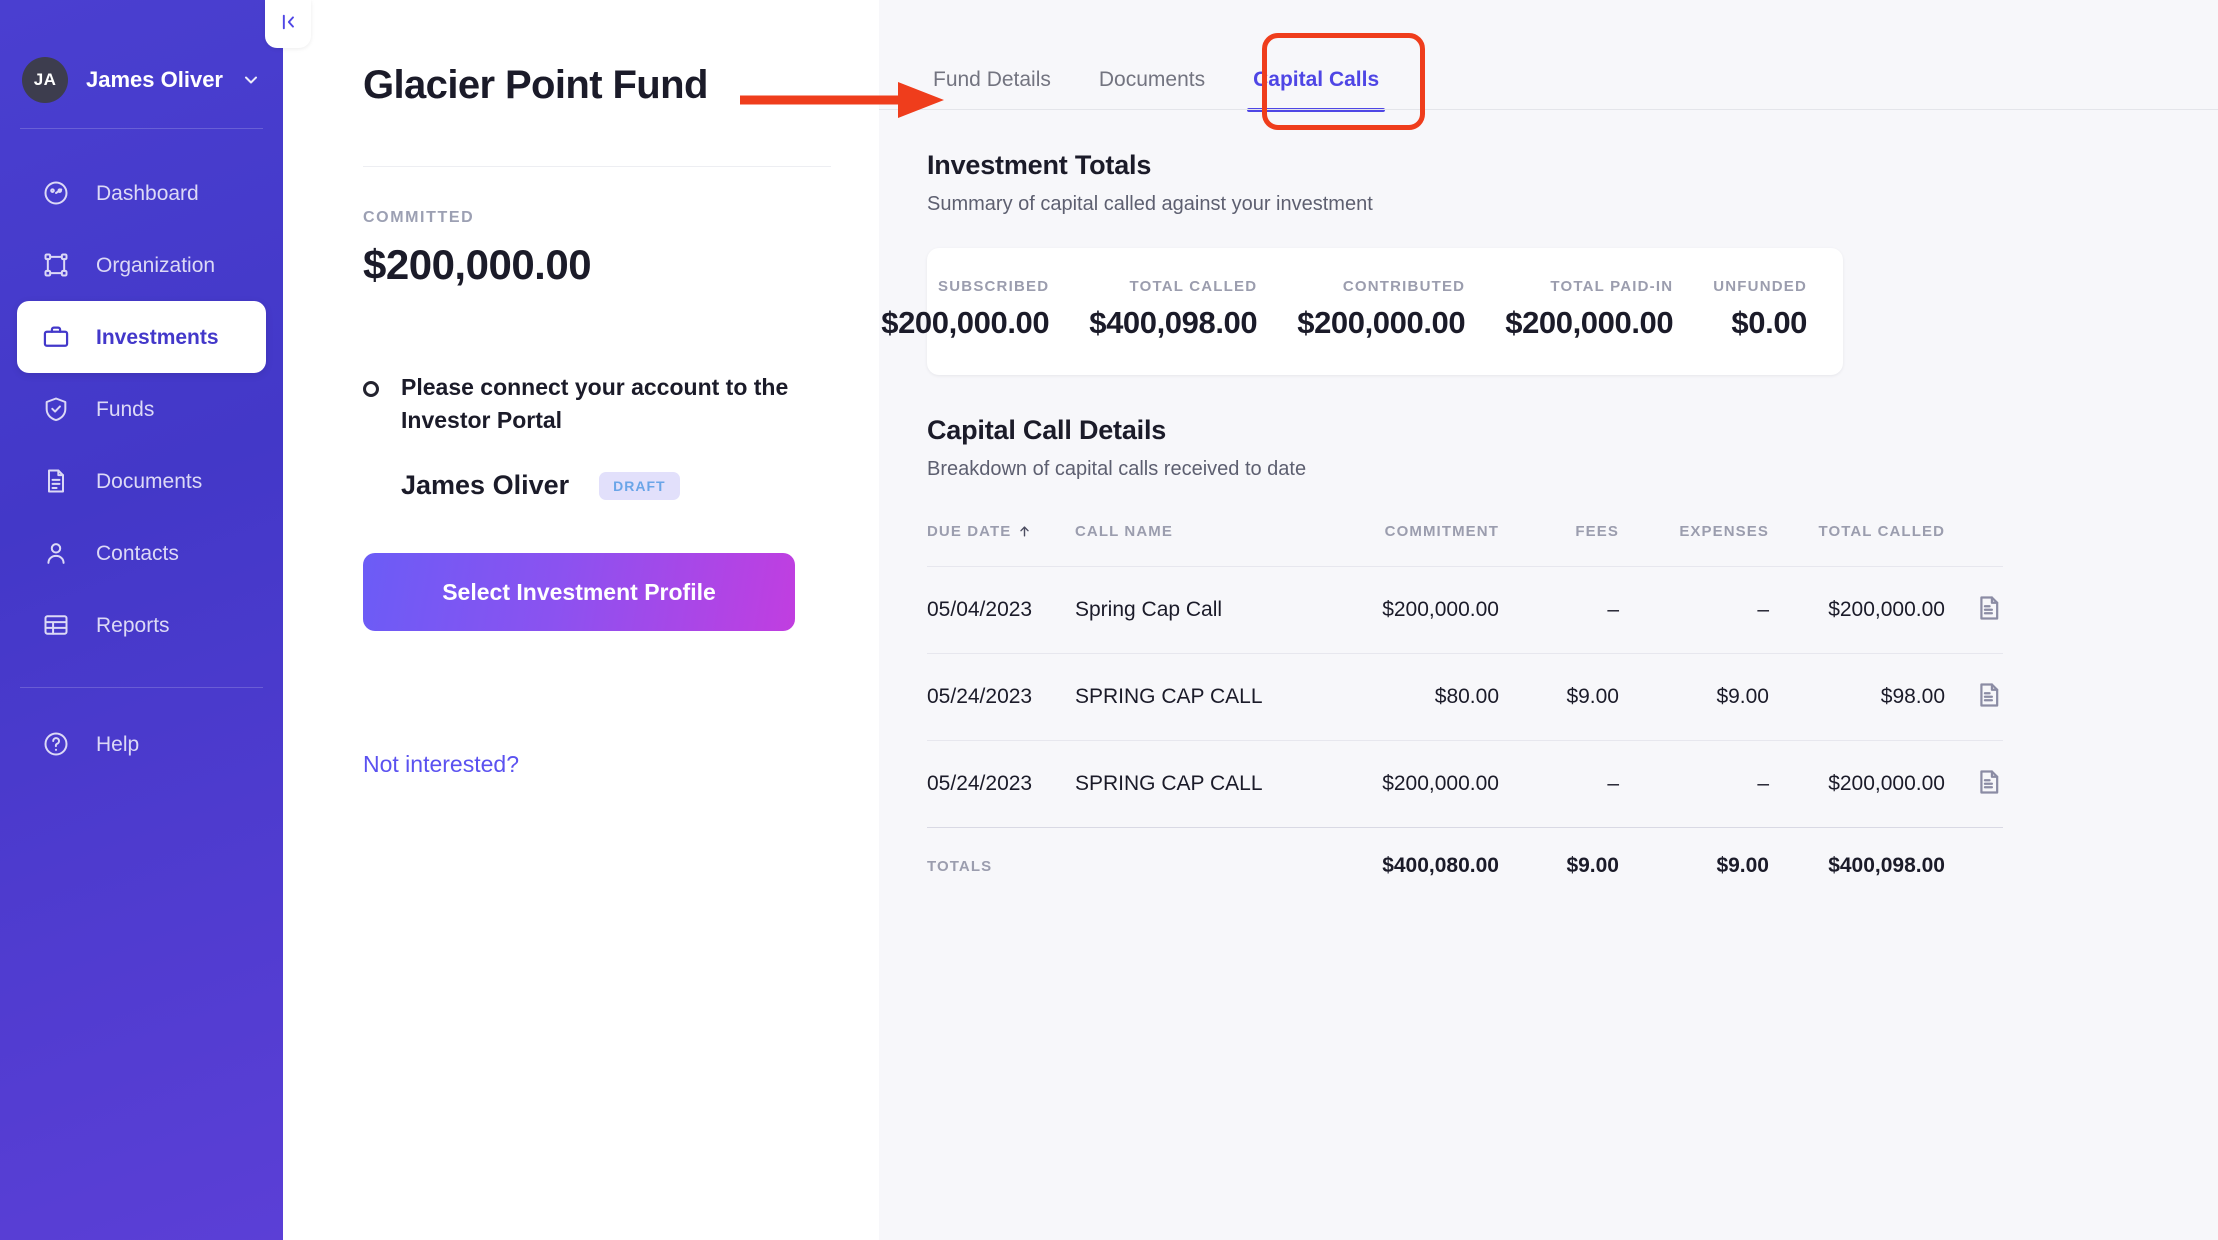 Image resolution: width=2218 pixels, height=1240 pixels. Describe the element at coordinates (1047, 430) in the screenshot. I see `capital-call-details-title: Capital Call Details` at that location.